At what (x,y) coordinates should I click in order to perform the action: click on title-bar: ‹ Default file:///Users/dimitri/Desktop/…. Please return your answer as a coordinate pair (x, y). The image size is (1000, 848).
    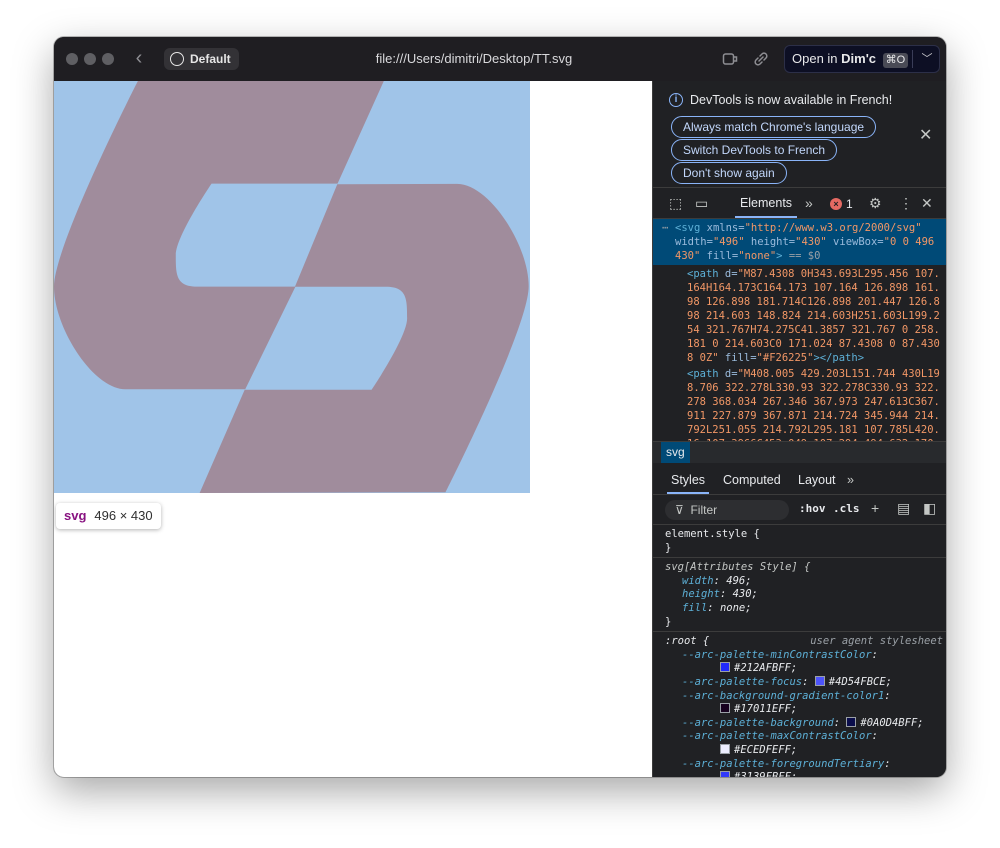
    Looking at the image, I should click on (500, 59).